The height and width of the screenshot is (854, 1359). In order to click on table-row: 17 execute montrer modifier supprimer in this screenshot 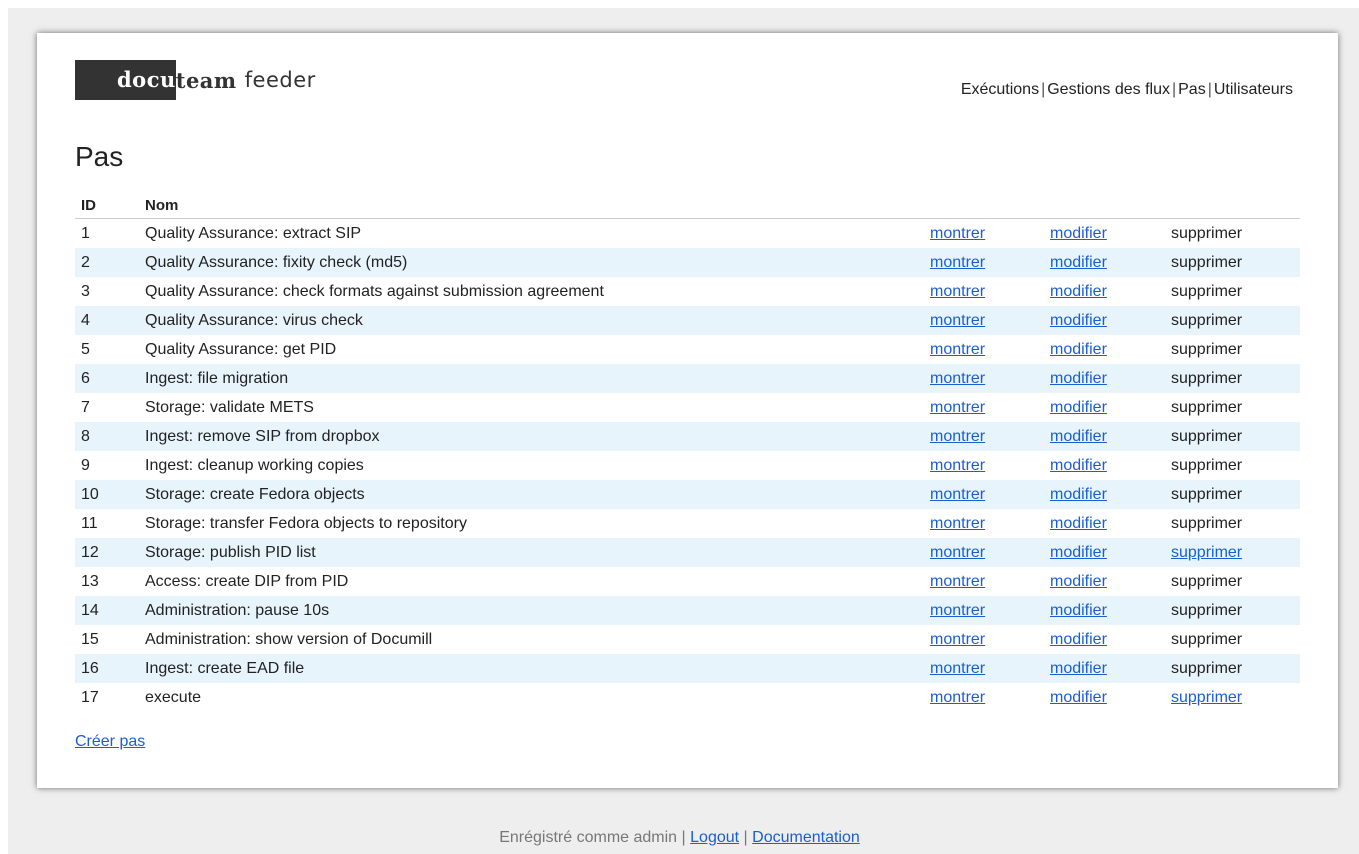, I will do `click(687, 697)`.